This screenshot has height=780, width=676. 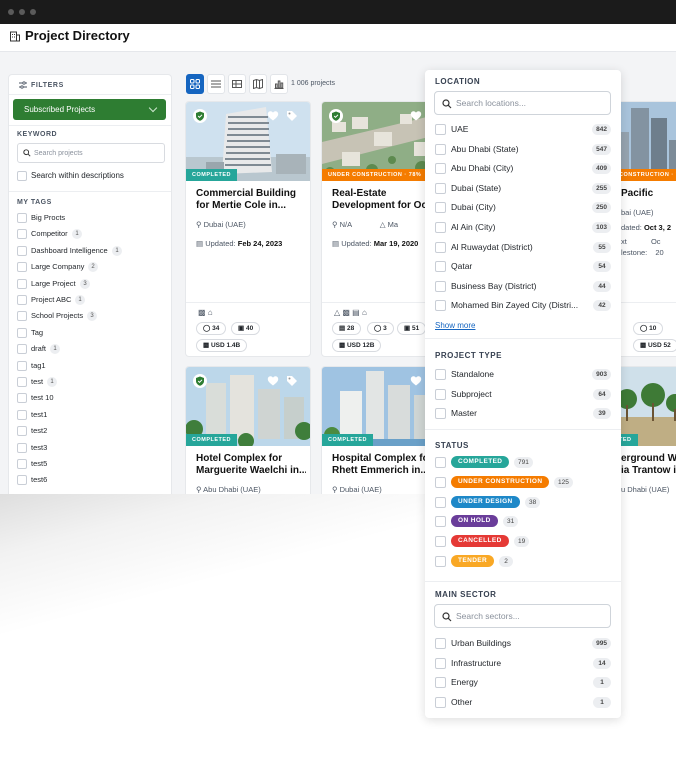 I want to click on grid-view-button, so click(x=195, y=84).